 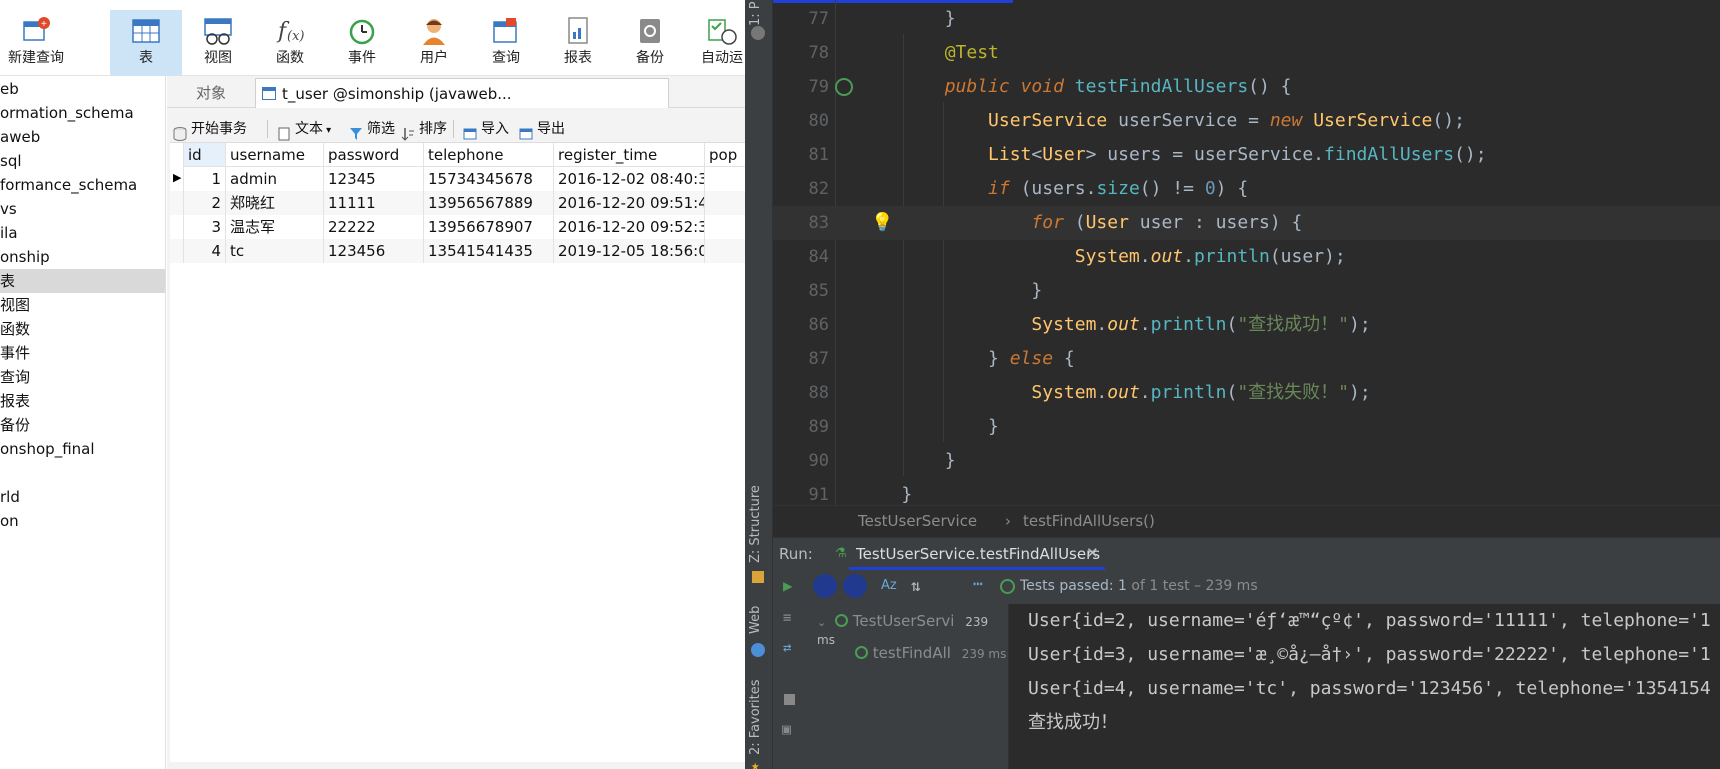 I want to click on cell-username: 郑晓红, so click(x=275, y=203).